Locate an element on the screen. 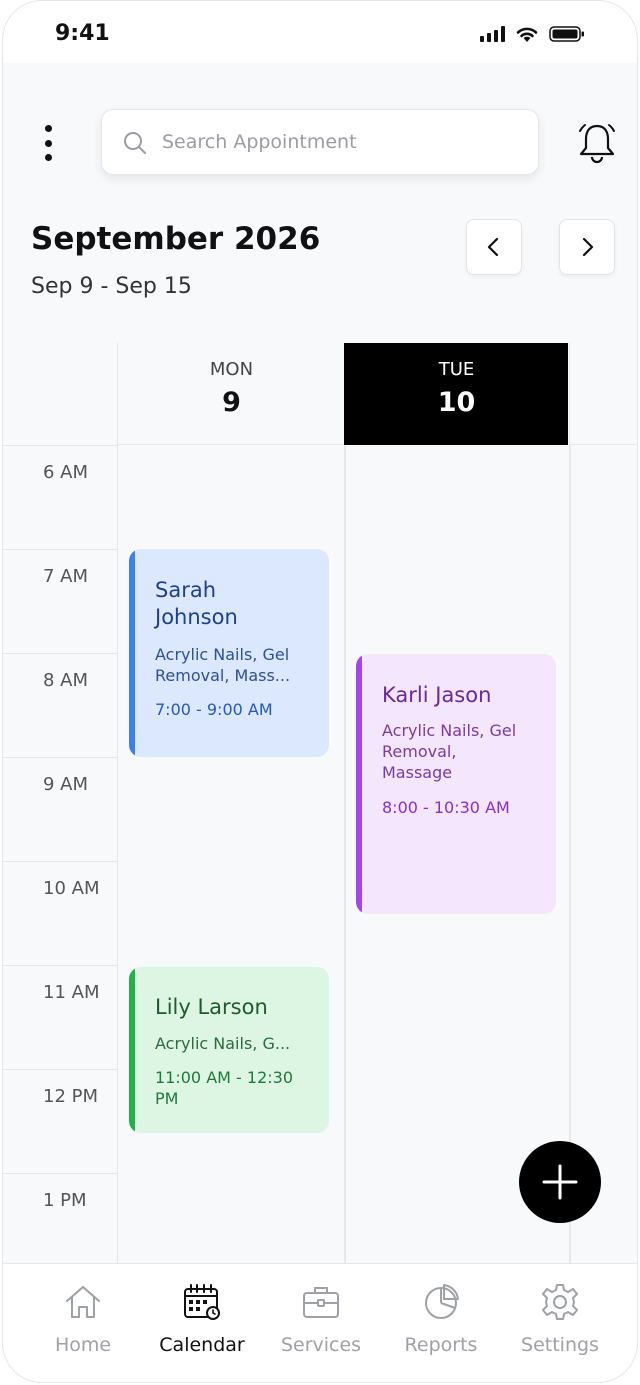  hour-label: 9 AM is located at coordinates (66, 784).